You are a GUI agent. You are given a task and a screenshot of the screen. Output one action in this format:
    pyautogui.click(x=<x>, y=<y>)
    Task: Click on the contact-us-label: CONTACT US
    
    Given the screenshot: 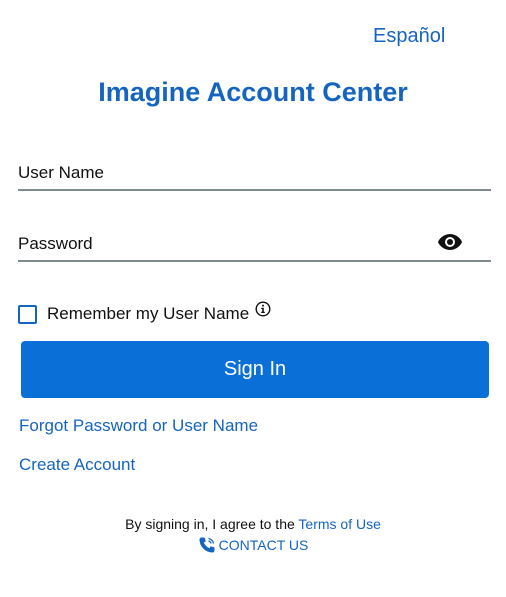 What is the action you would take?
    pyautogui.click(x=263, y=545)
    